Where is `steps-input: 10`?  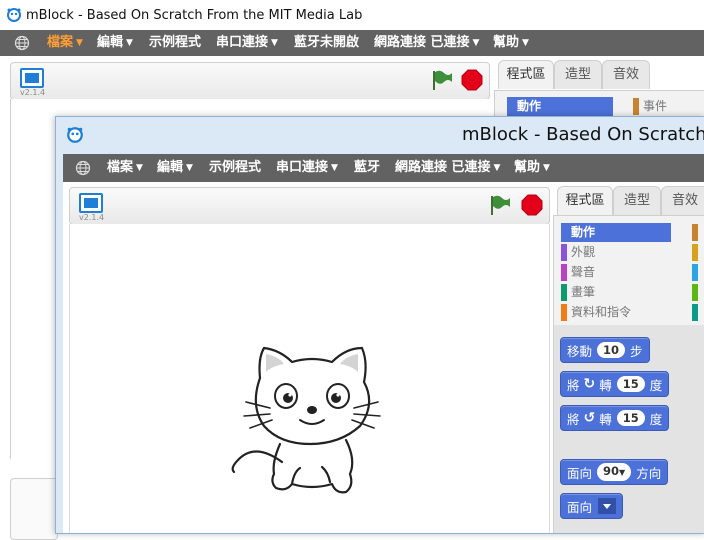 steps-input: 10 is located at coordinates (611, 350).